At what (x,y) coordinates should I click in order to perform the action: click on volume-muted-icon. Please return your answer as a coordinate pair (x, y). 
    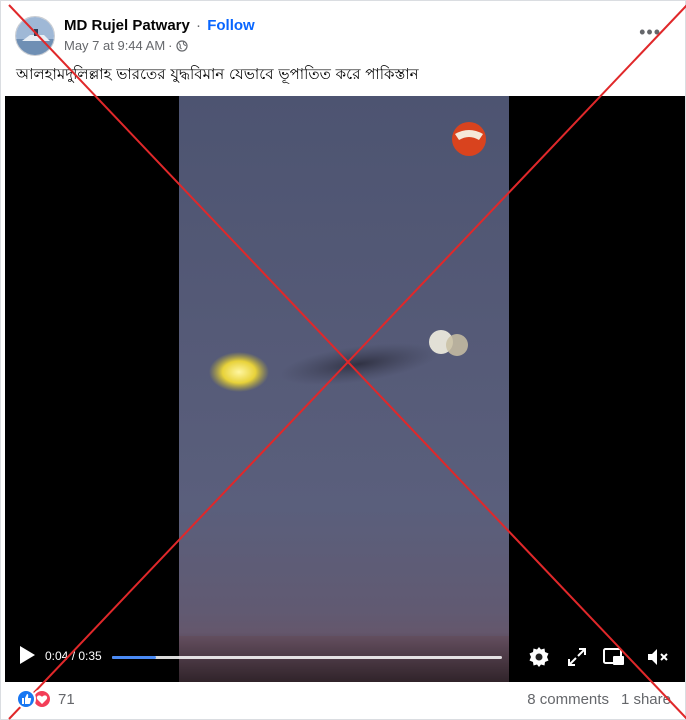
    Looking at the image, I should click on (657, 657).